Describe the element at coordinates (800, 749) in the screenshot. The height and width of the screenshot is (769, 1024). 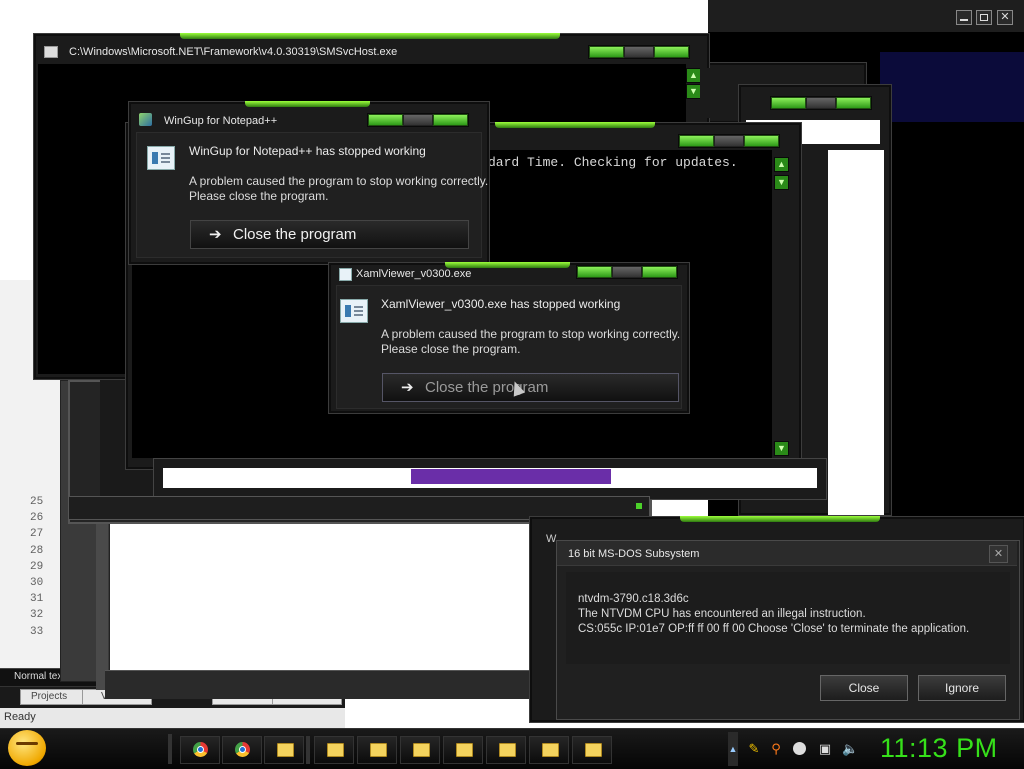
I see `messenger-icon` at that location.